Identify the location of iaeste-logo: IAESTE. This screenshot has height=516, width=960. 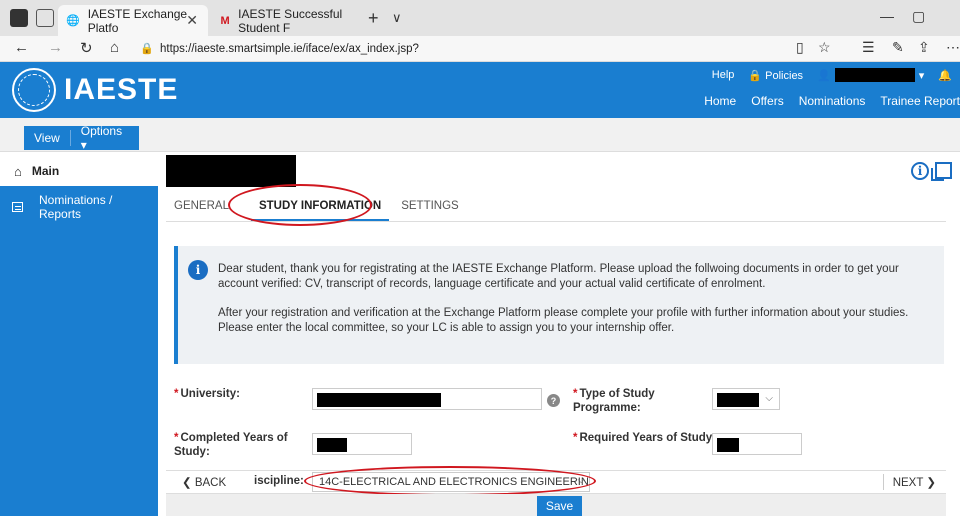
(95, 90).